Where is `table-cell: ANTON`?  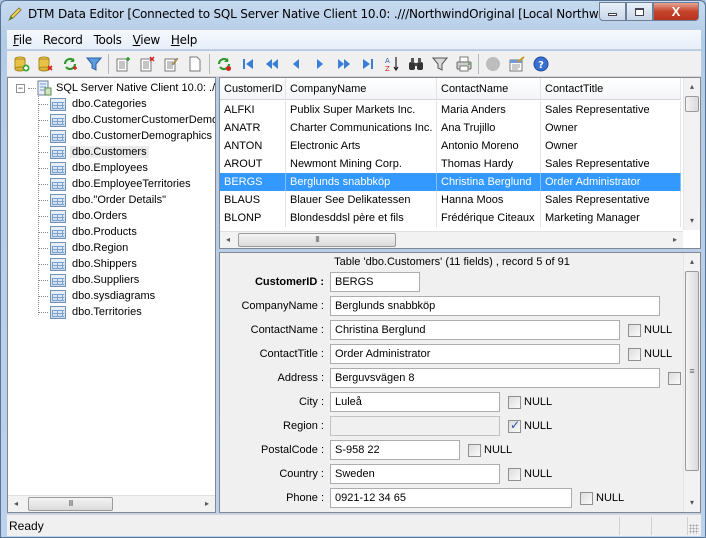 table-cell: ANTON is located at coordinates (253, 146).